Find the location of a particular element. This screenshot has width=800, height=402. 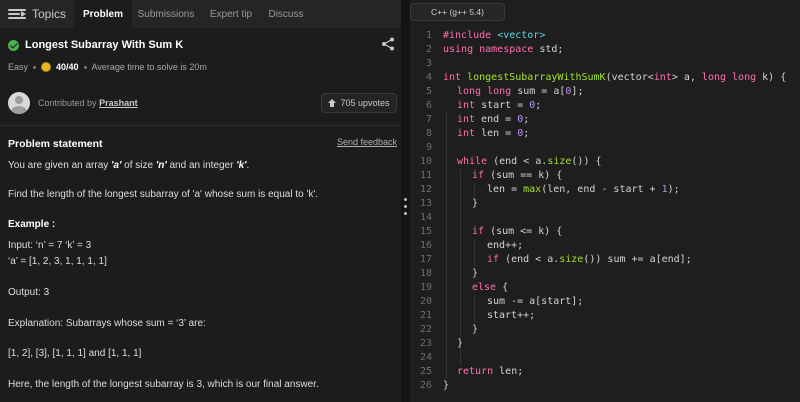

code-token: ()) sum += a[end]; is located at coordinates (637, 259).